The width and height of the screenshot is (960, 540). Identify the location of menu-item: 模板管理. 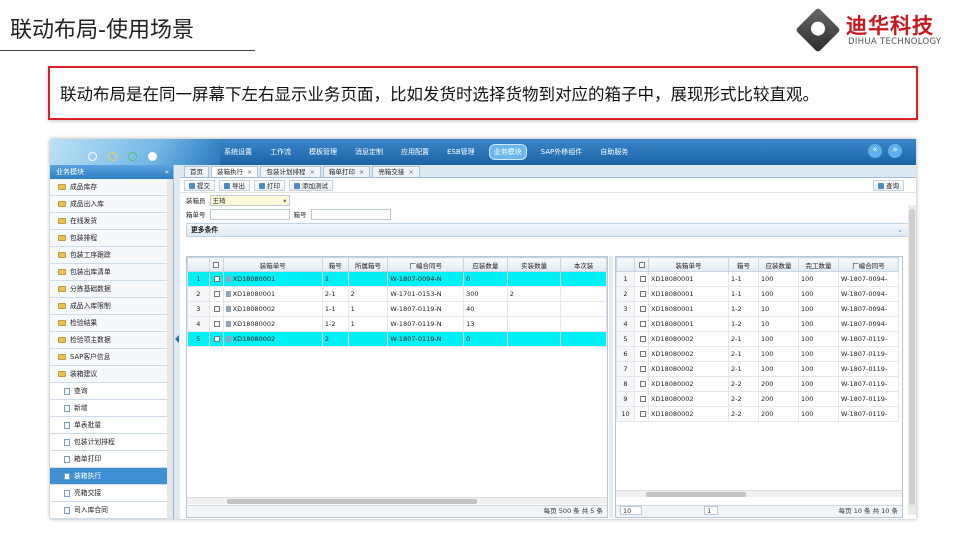
(323, 152).